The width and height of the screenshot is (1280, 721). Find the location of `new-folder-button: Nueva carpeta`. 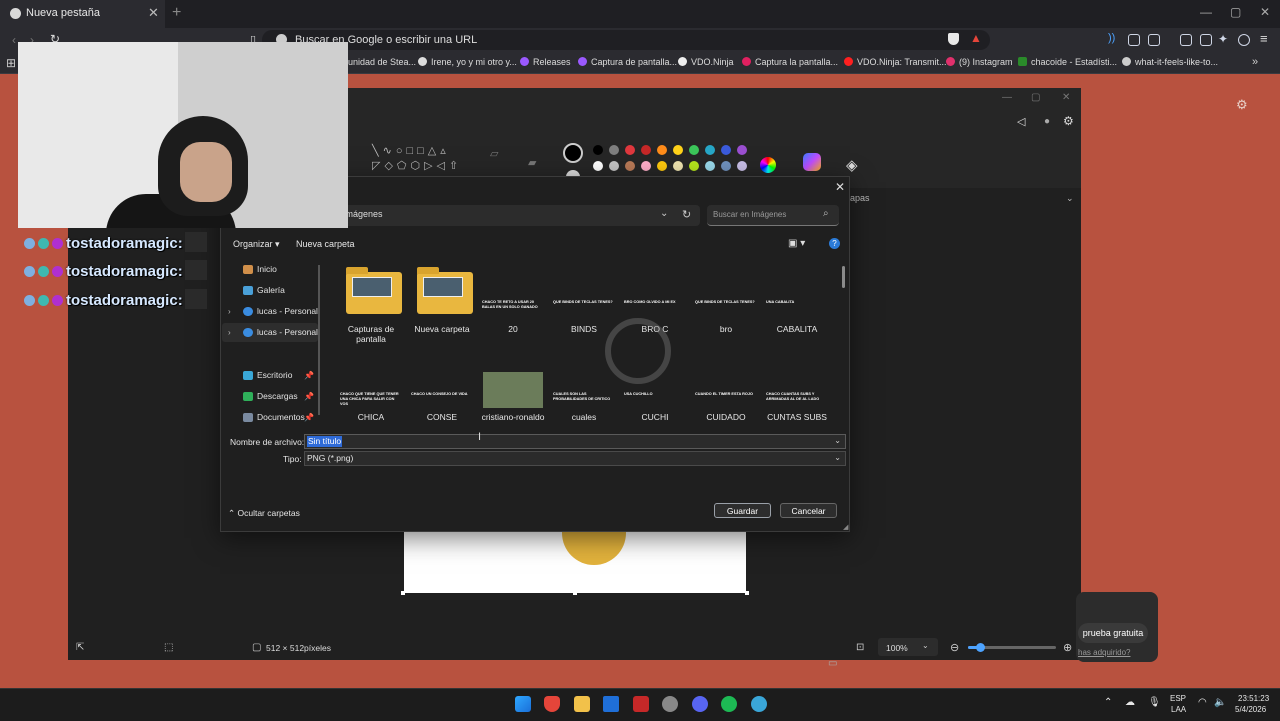

new-folder-button: Nueva carpeta is located at coordinates (325, 244).